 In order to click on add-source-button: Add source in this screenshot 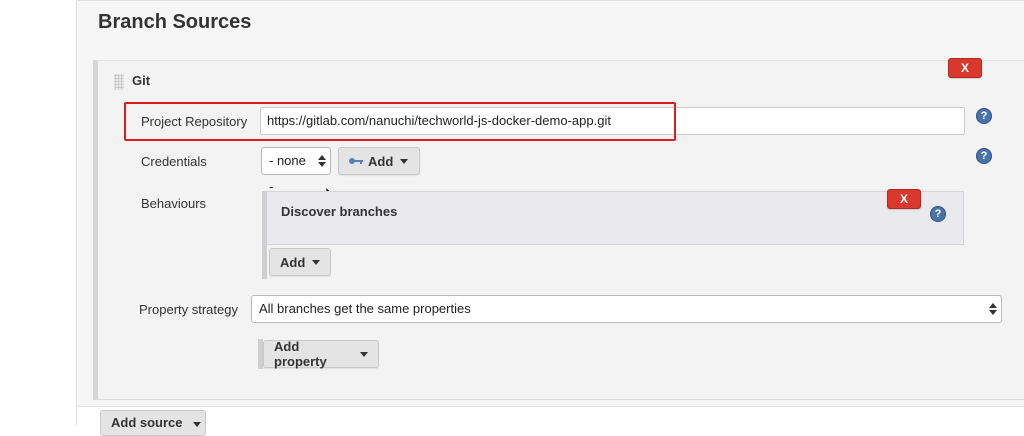, I will do `click(153, 423)`.